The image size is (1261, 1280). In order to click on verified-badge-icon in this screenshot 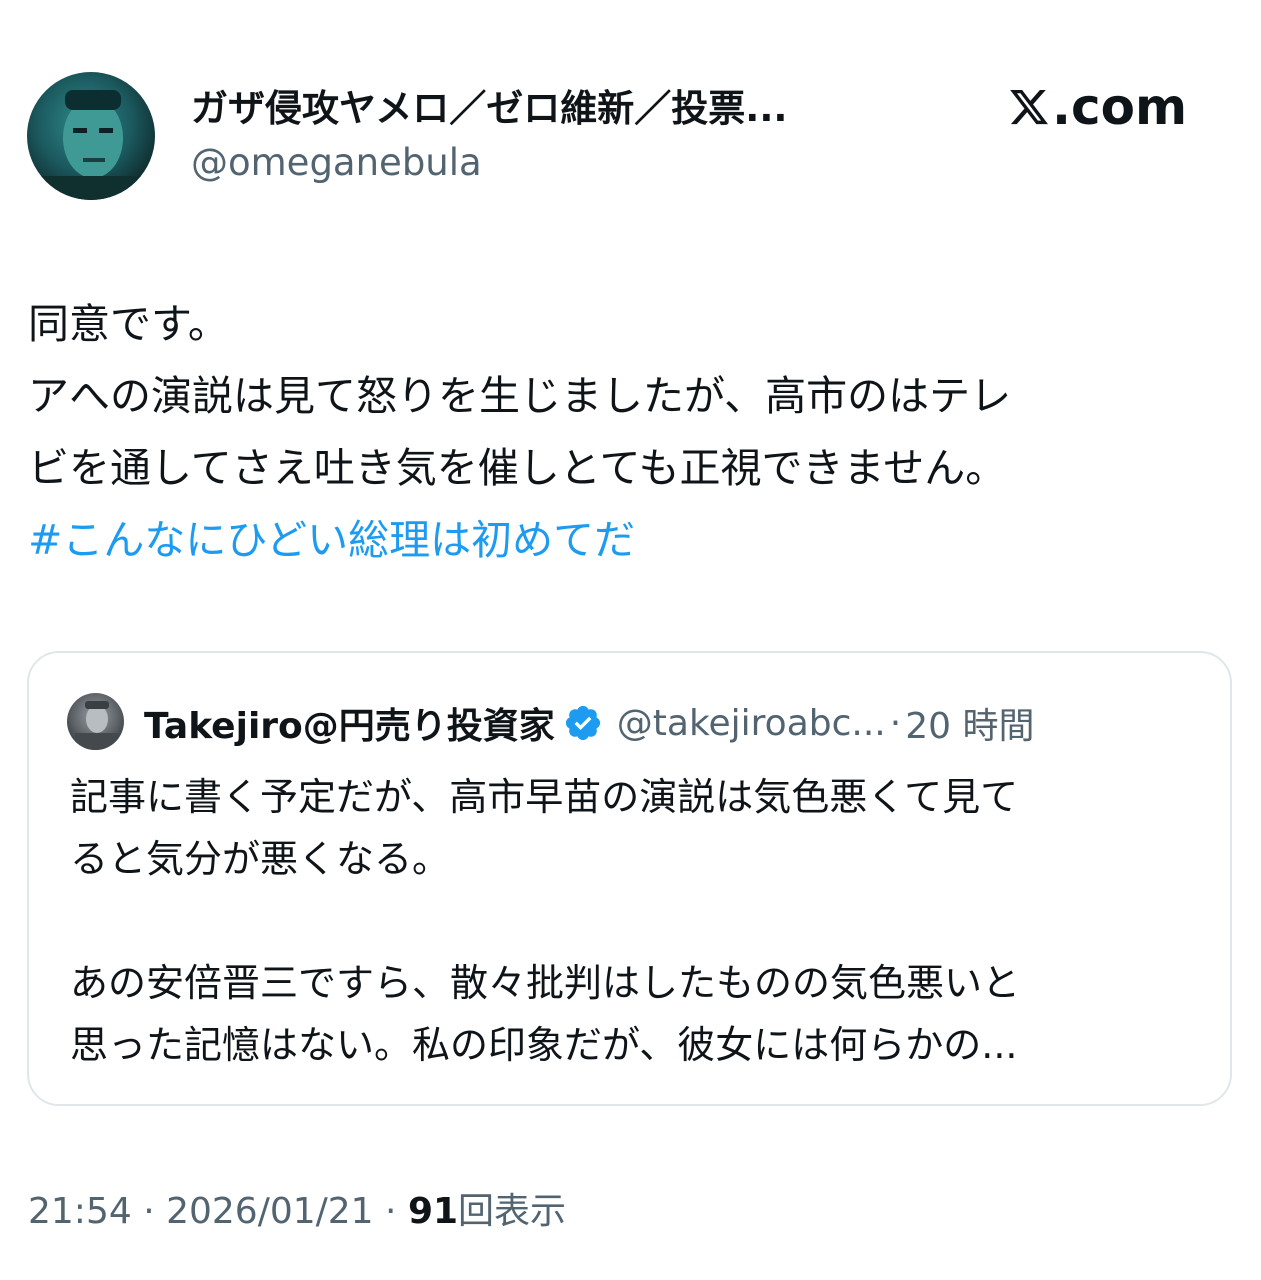, I will do `click(582, 723)`.